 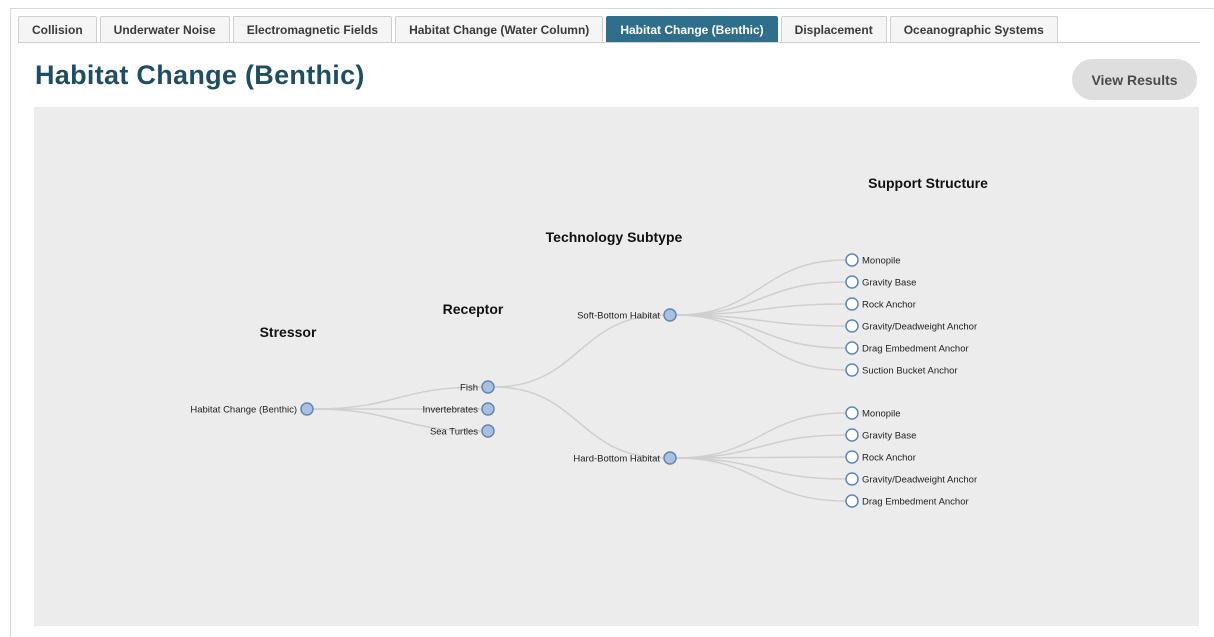 What do you see at coordinates (473, 309) in the screenshot?
I see `receptor-column-header: Receptor` at bounding box center [473, 309].